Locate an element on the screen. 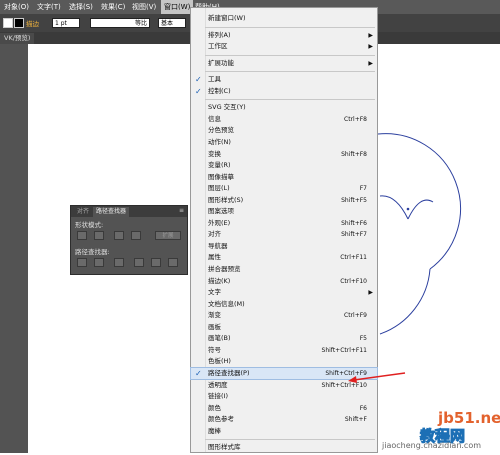 This screenshot has width=500, height=455. menu-window: 窗口(W) is located at coordinates (177, 7).